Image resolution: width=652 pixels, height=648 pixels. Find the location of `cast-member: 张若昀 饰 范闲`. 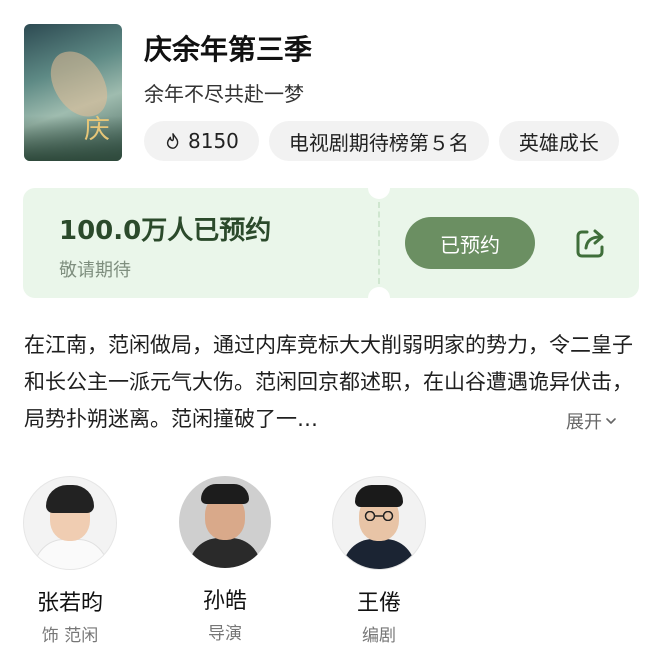

cast-member: 张若昀 饰 范闲 is located at coordinates (70, 561).